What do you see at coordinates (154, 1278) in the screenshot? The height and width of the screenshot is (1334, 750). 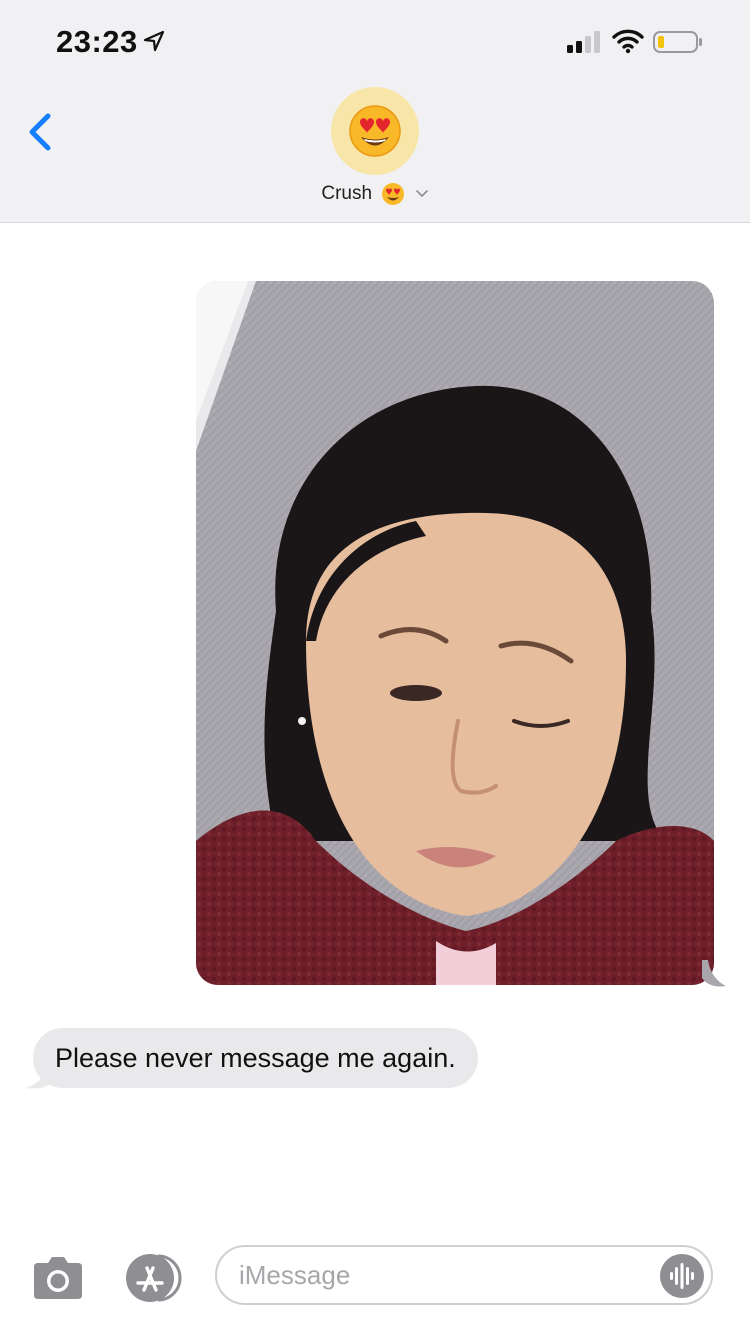 I see `app-store-icon` at bounding box center [154, 1278].